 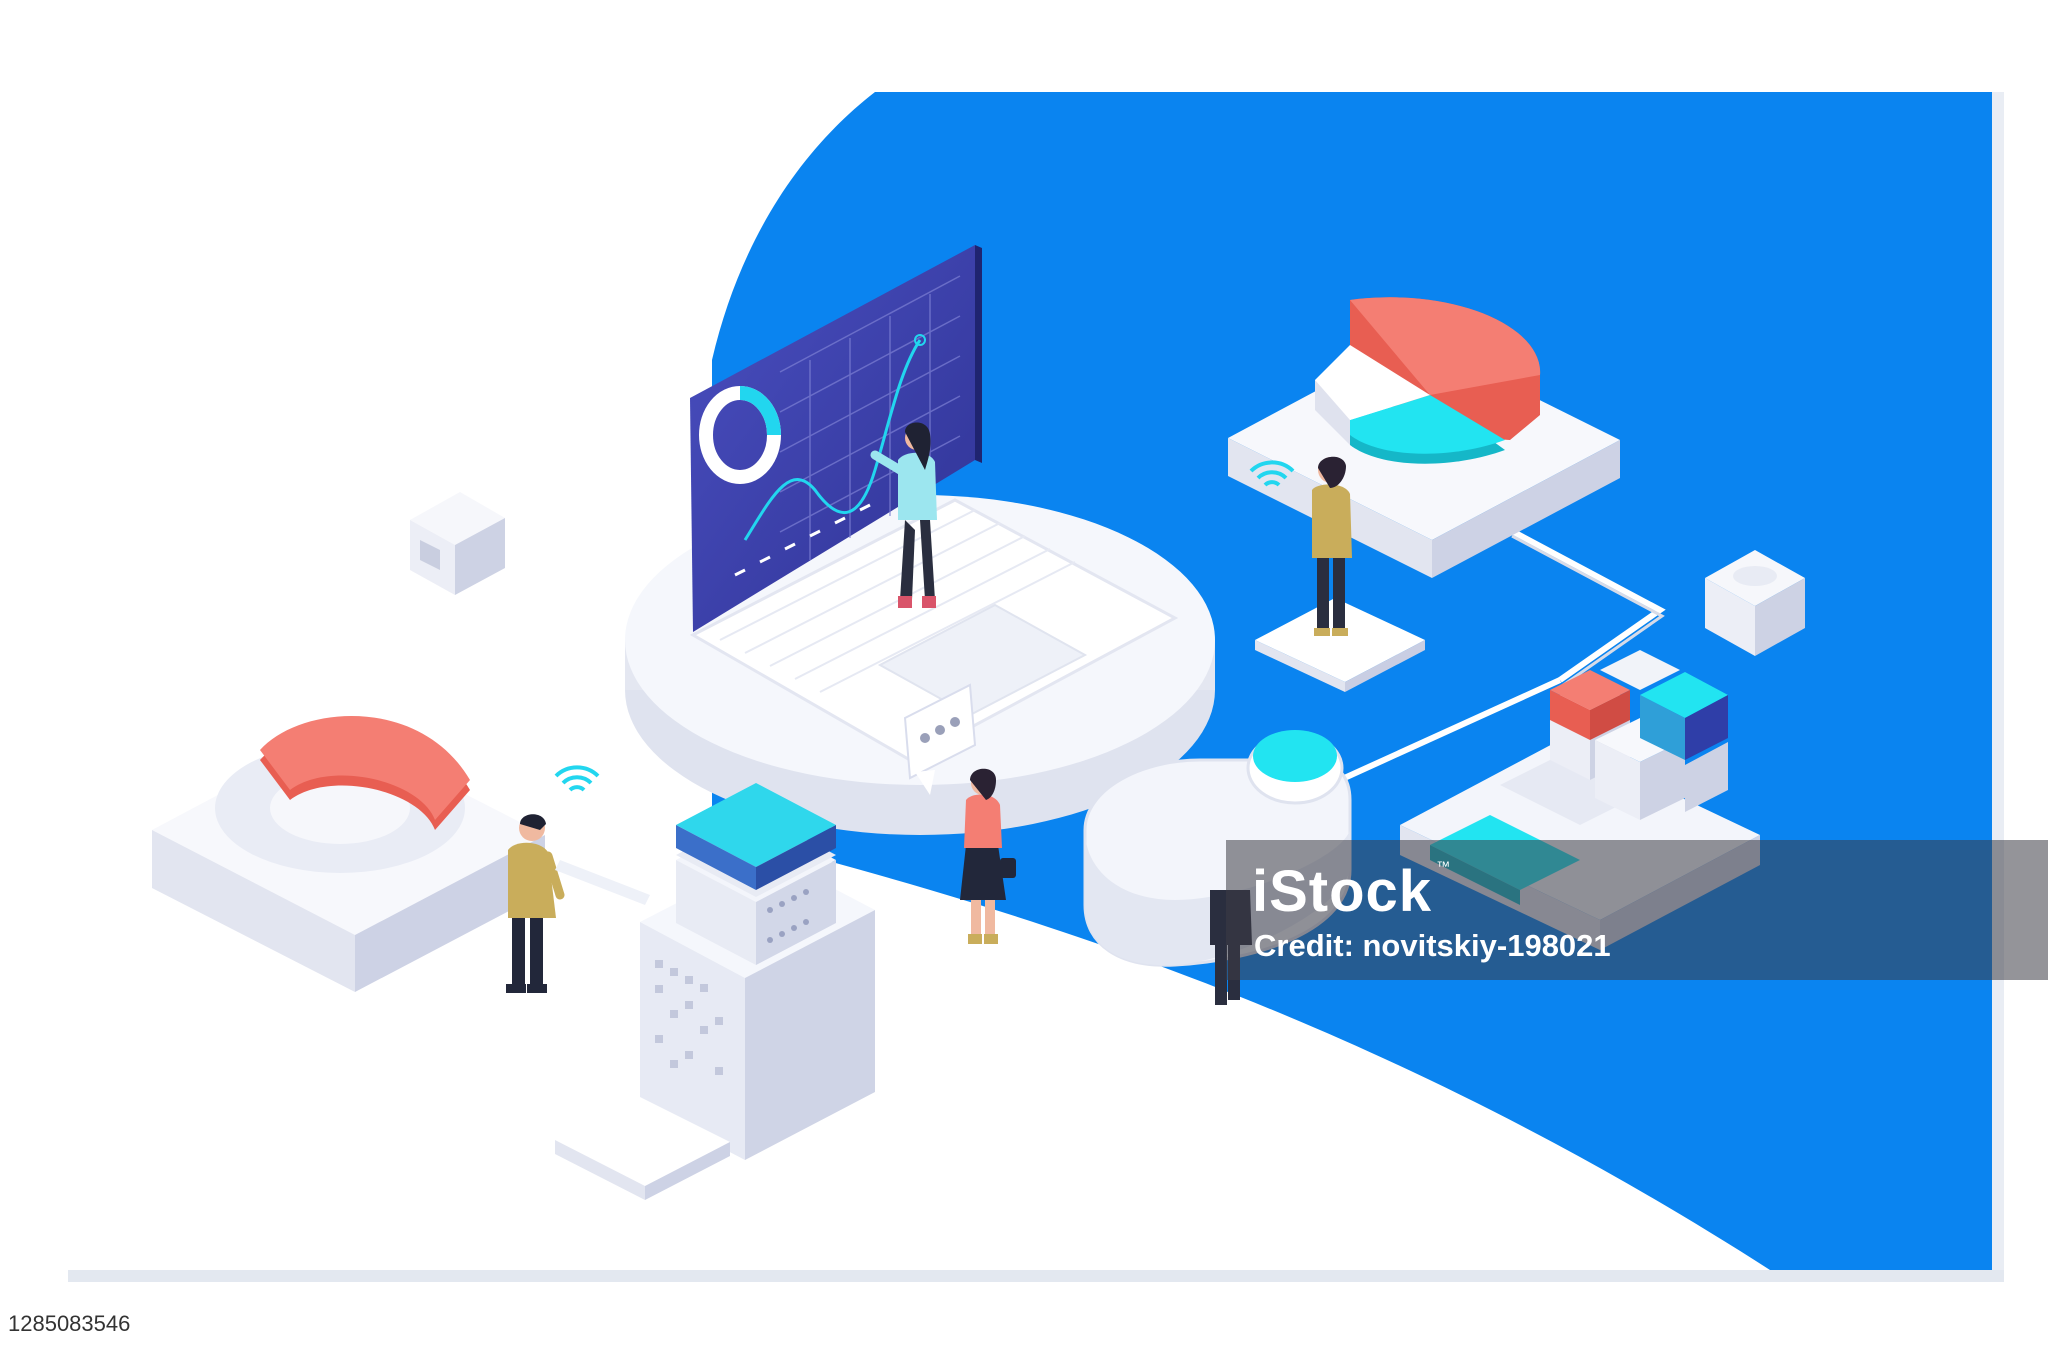 What do you see at coordinates (1444, 866) in the screenshot?
I see `watermark-trademark: ™` at bounding box center [1444, 866].